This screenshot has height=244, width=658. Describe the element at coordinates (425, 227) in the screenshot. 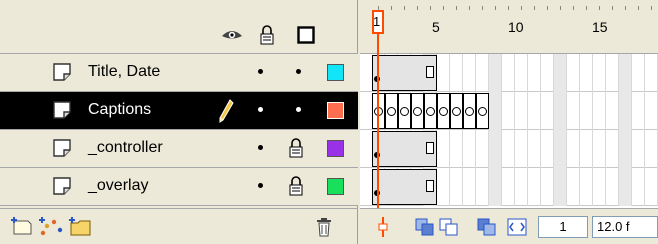

I see `onion-skin-icon` at that location.